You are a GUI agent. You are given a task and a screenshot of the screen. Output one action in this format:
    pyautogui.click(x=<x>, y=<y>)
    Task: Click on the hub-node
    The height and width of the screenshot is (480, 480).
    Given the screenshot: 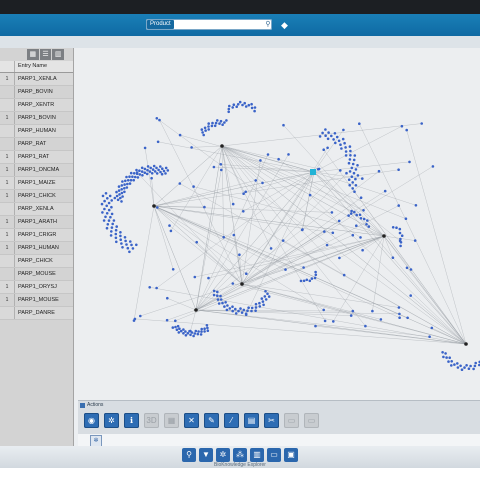 What is the action you would take?
    pyautogui.click(x=222, y=146)
    